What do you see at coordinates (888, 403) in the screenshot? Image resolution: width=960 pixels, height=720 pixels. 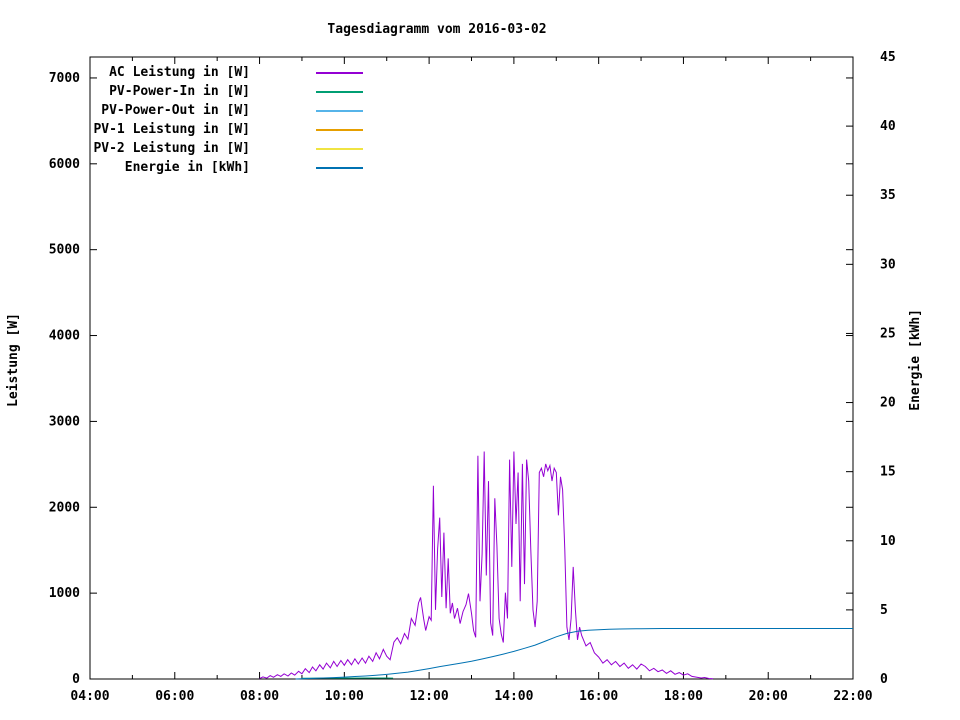 I see `y2-tick-label: 20` at bounding box center [888, 403].